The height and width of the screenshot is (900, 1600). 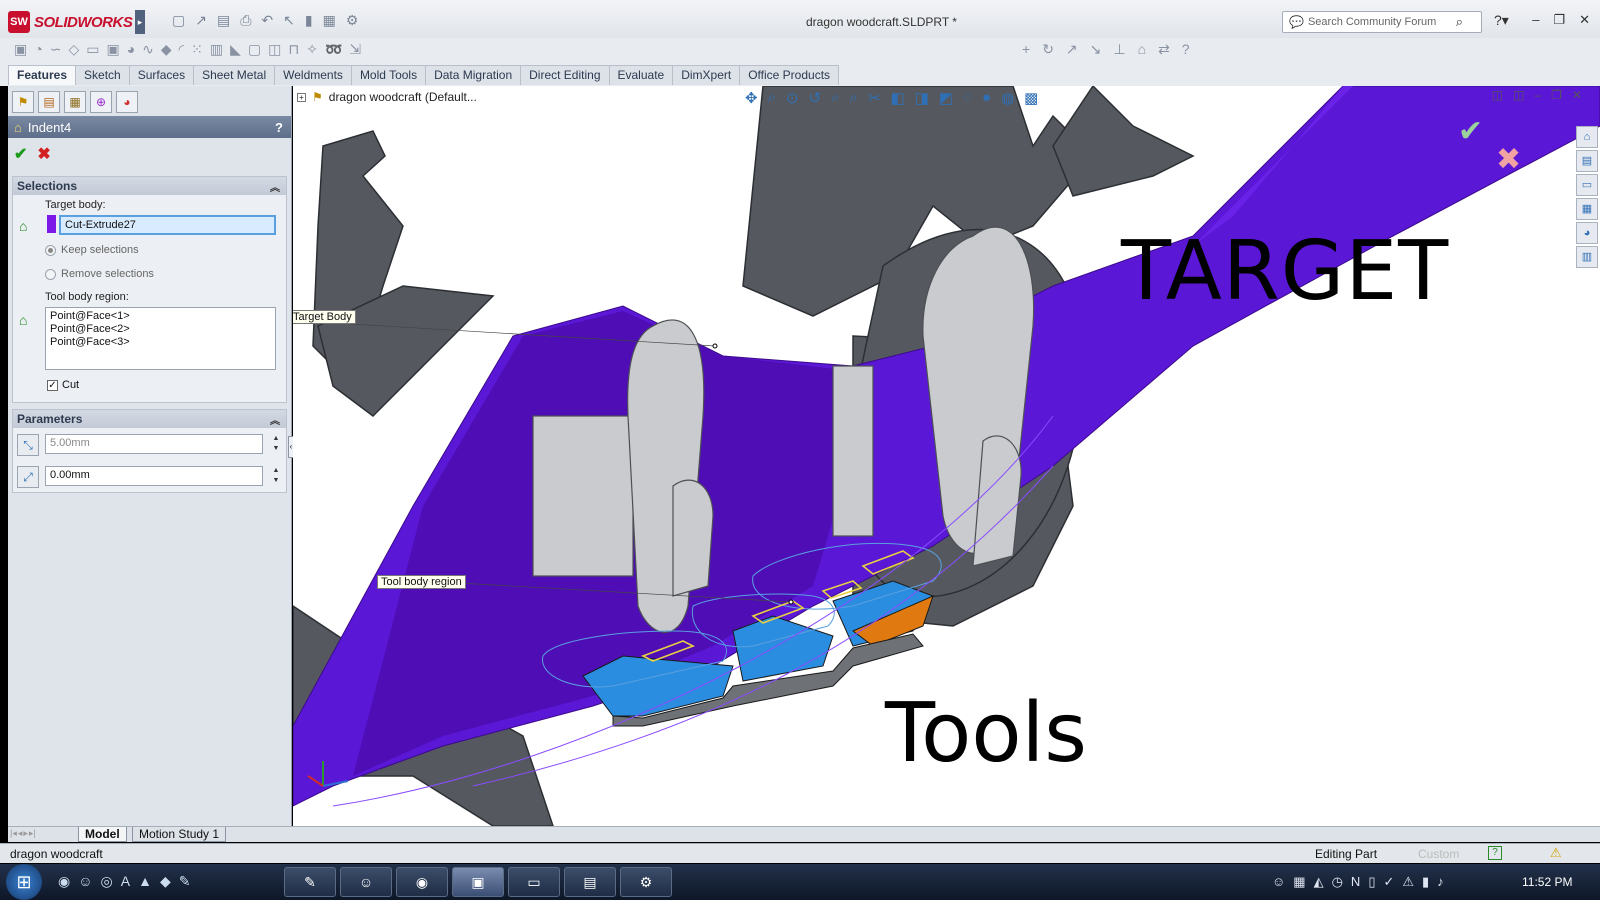 I want to click on view-orientation-icon: ◧, so click(x=898, y=98).